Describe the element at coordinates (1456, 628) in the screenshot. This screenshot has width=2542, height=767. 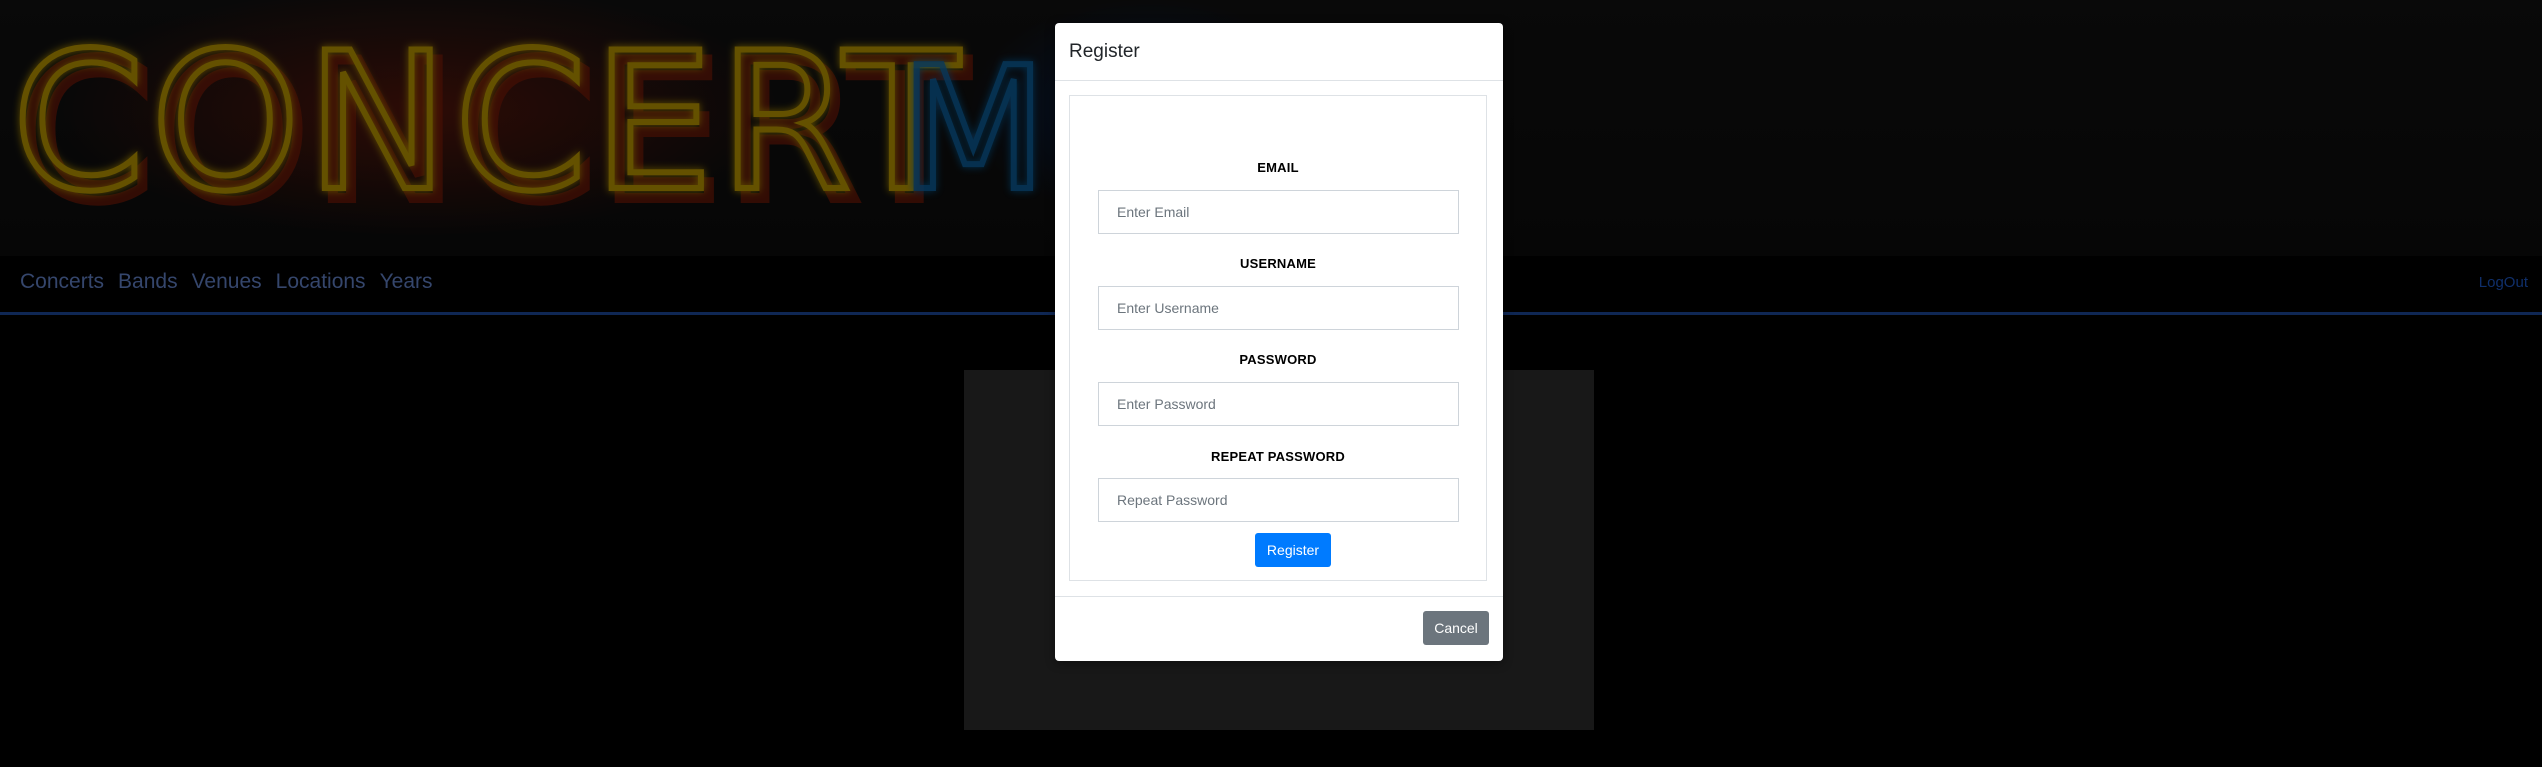
I see `cancel-button: Cancel` at that location.